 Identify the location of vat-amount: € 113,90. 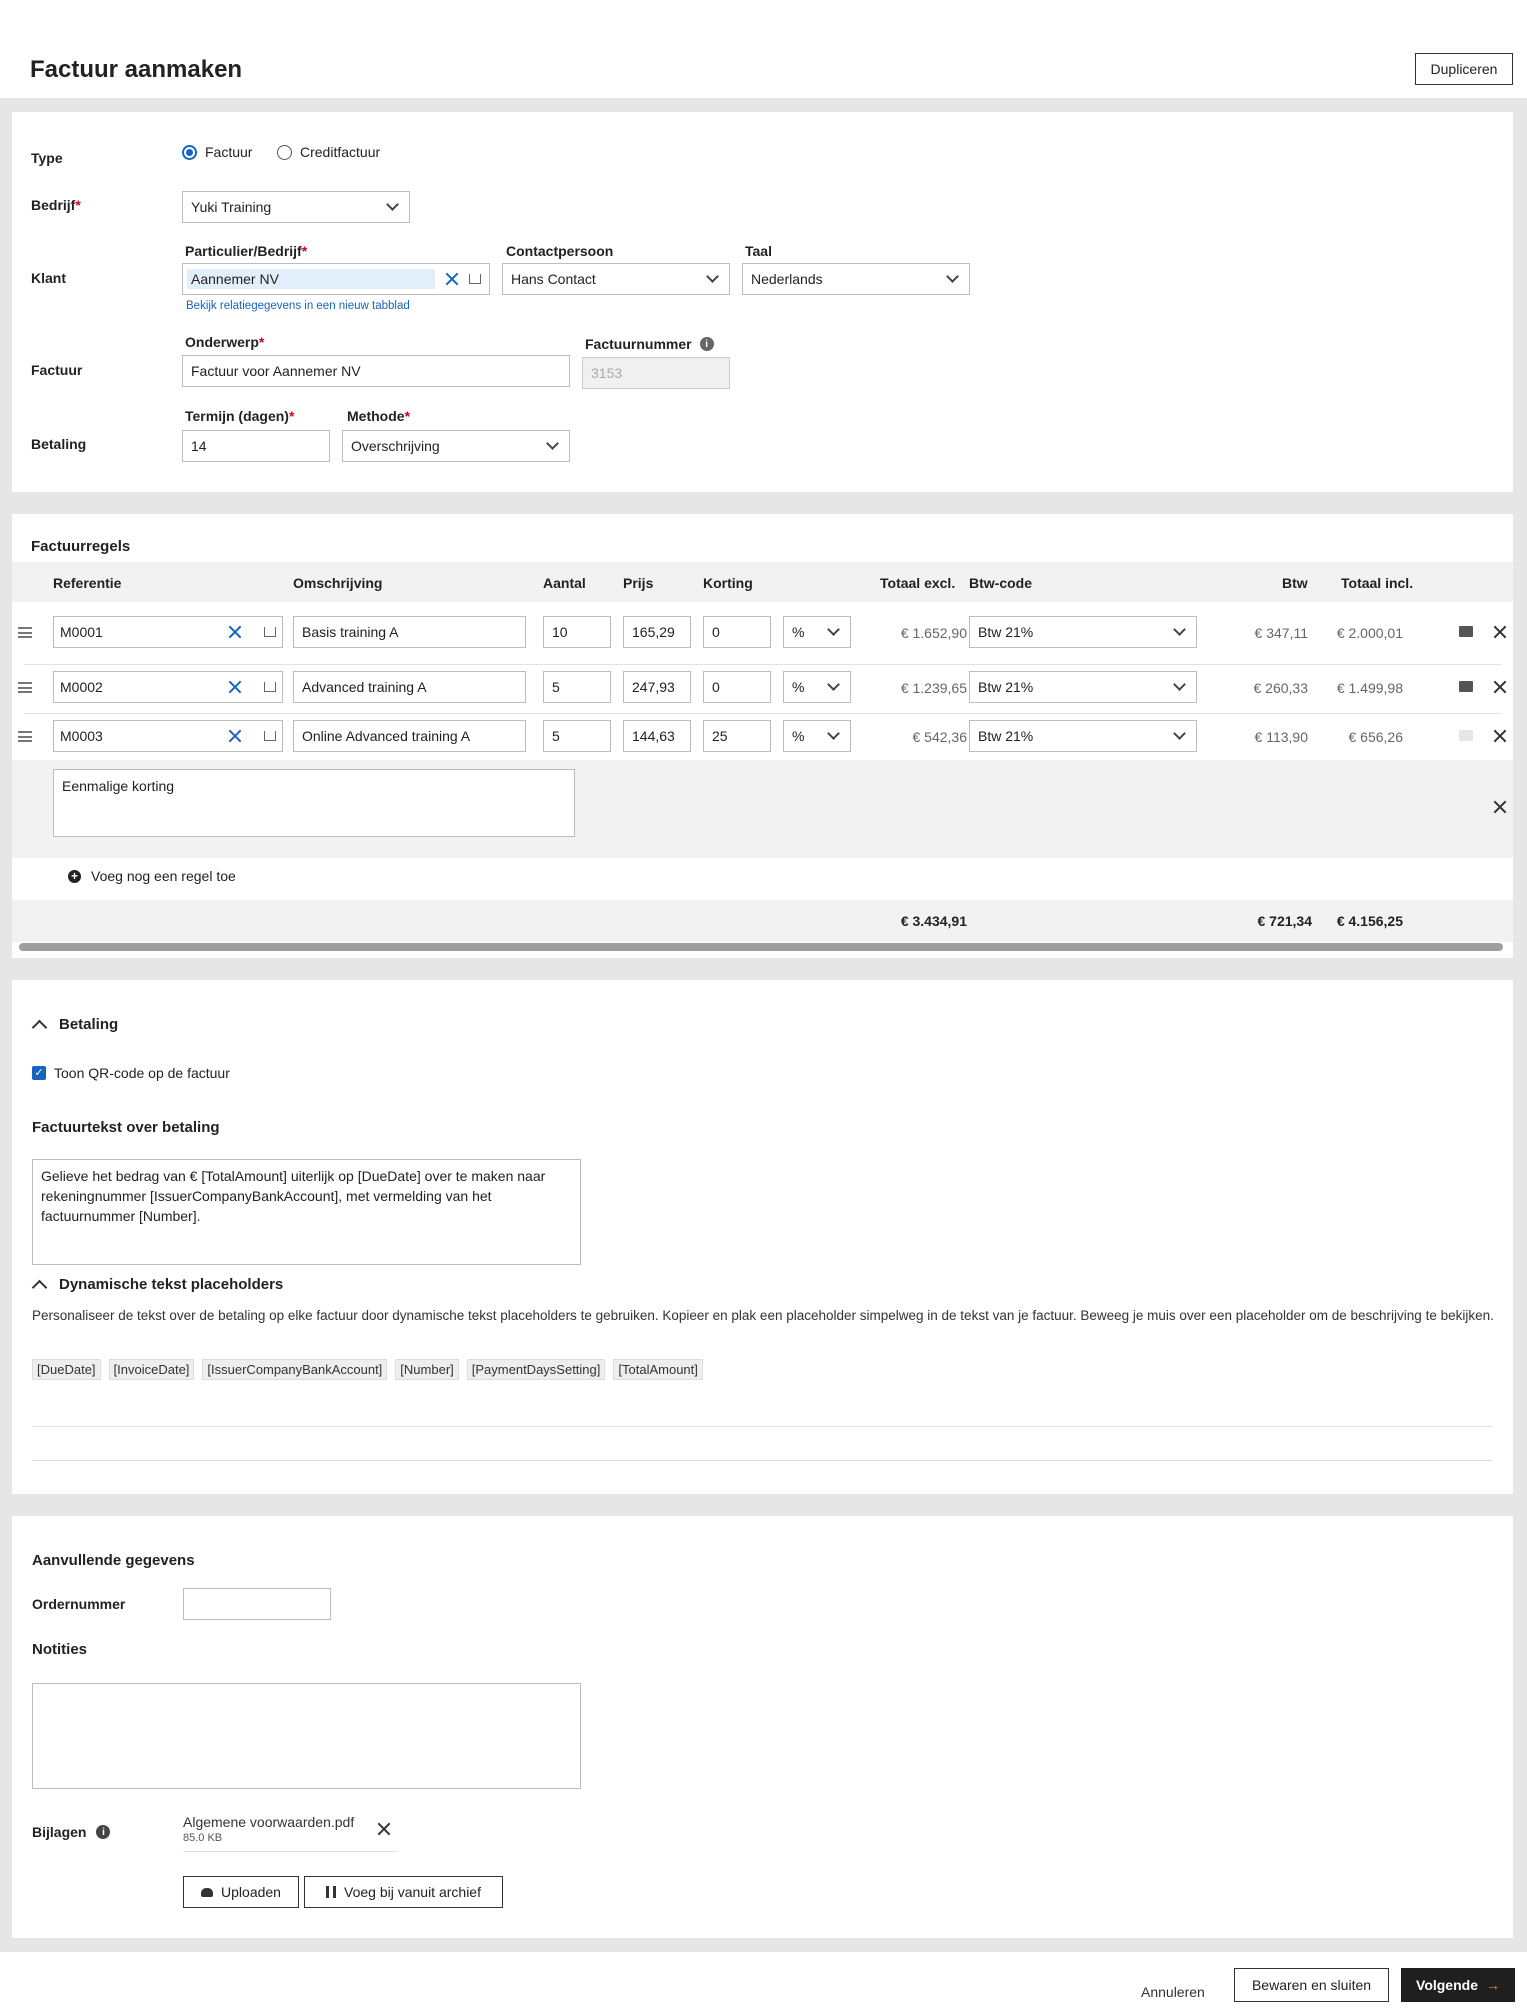
(1281, 737).